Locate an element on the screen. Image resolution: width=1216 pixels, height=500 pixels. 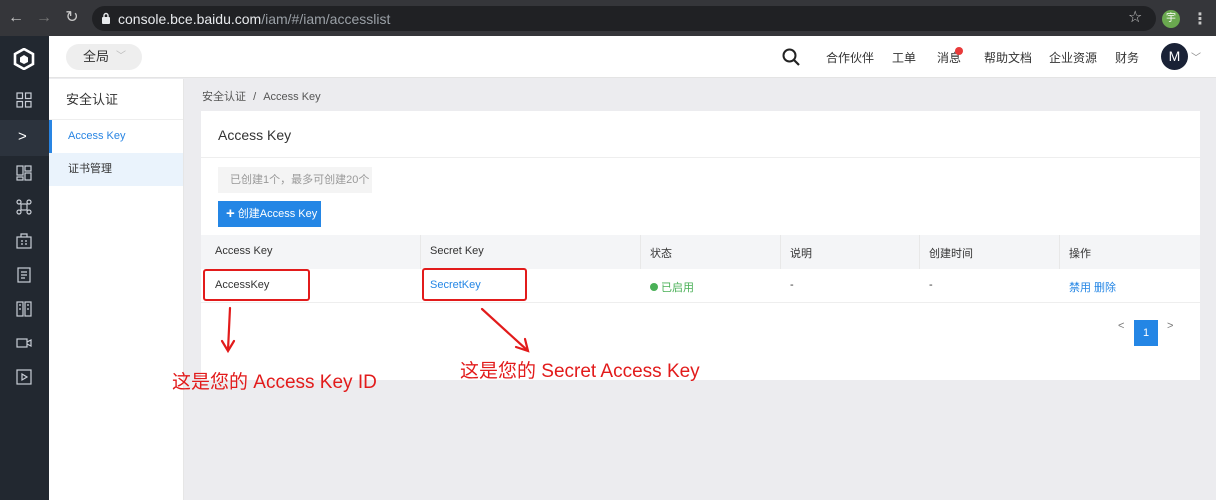
secret-key-arrow is located at coordinates (504, 329).